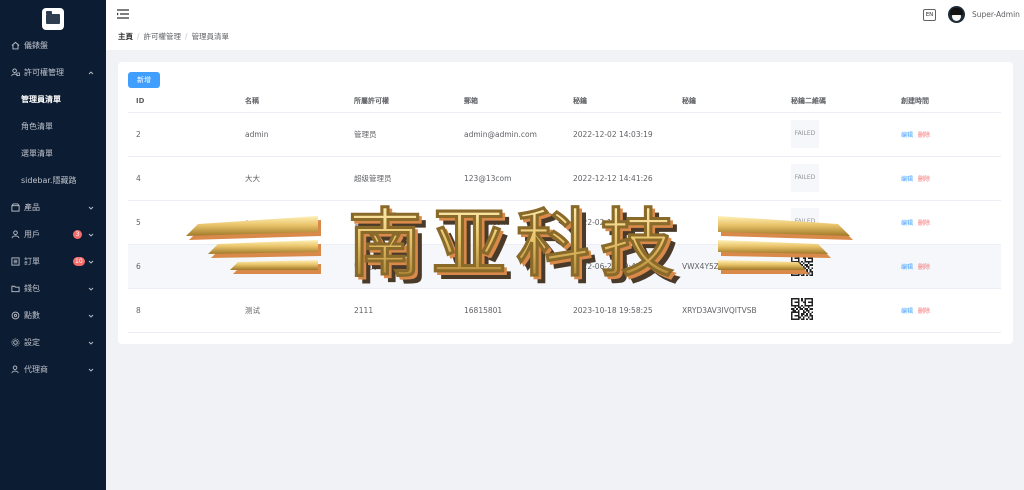 The image size is (1024, 490). I want to click on cell-id: 4, so click(182, 178).